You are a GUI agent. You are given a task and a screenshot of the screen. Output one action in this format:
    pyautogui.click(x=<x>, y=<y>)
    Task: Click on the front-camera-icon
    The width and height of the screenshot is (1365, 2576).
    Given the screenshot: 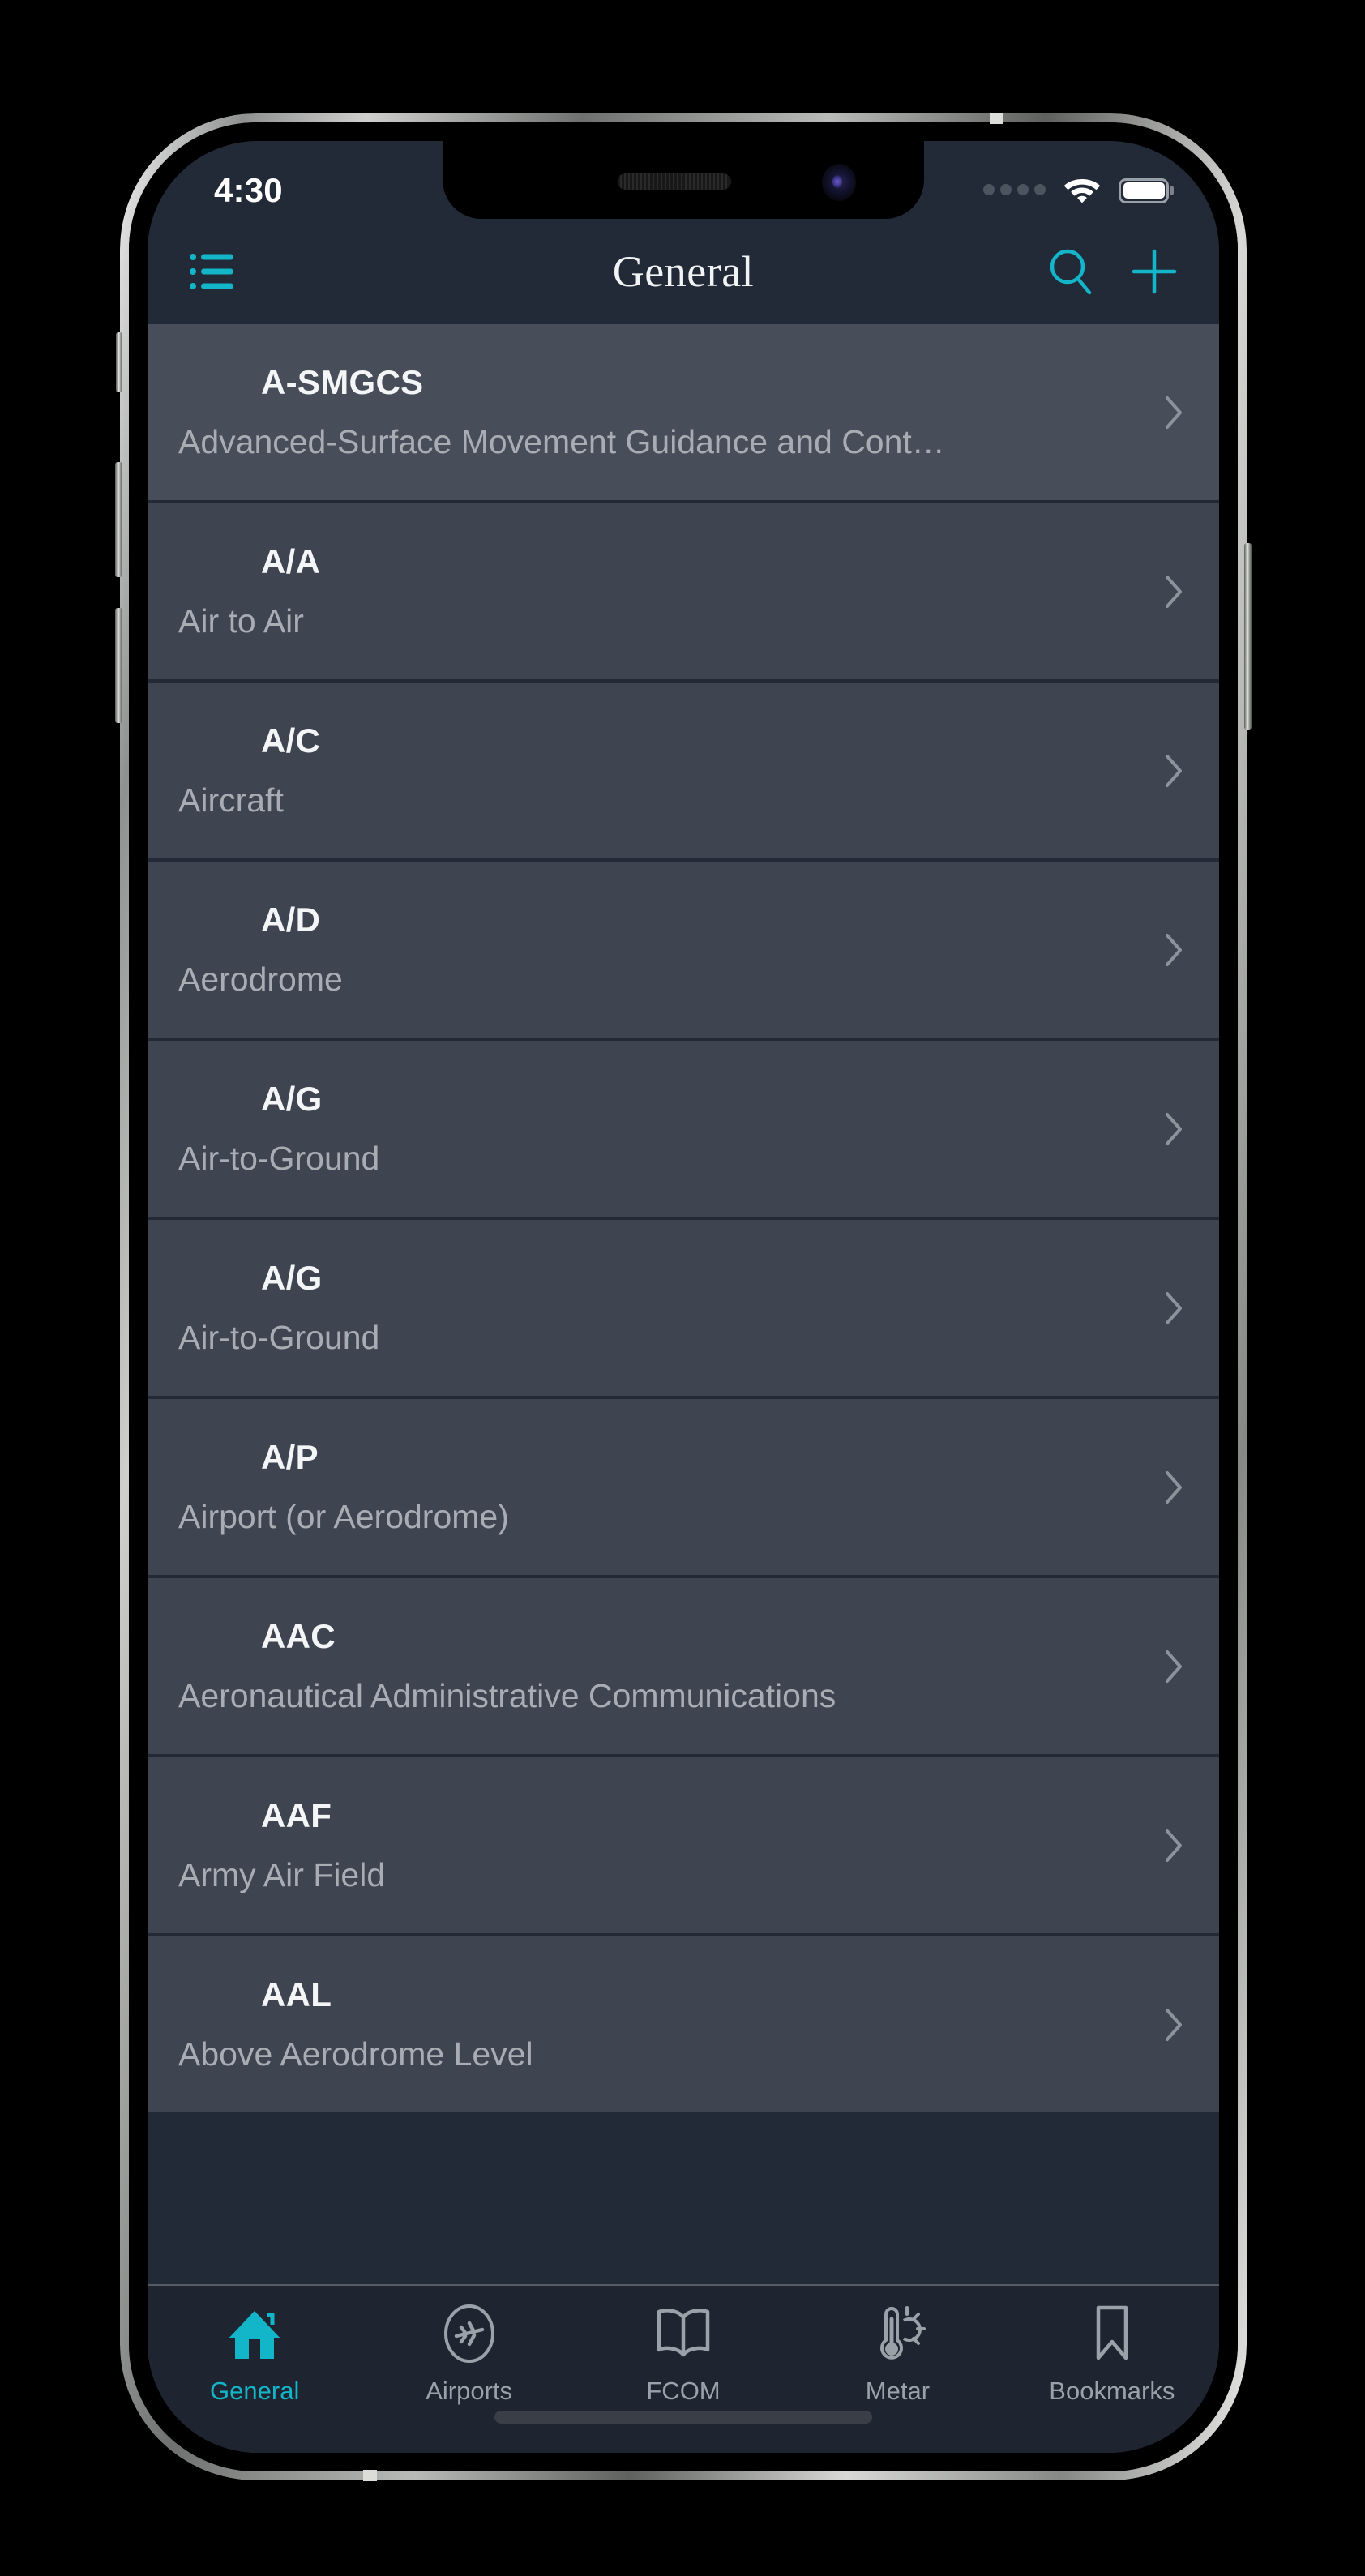 What is the action you would take?
    pyautogui.click(x=839, y=182)
    